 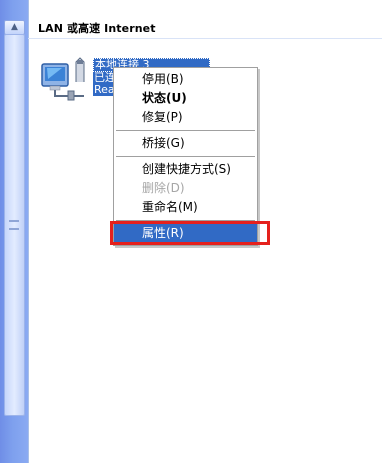 I want to click on menu-item-create-shortcut: 创建快捷方式(S), so click(x=185, y=169).